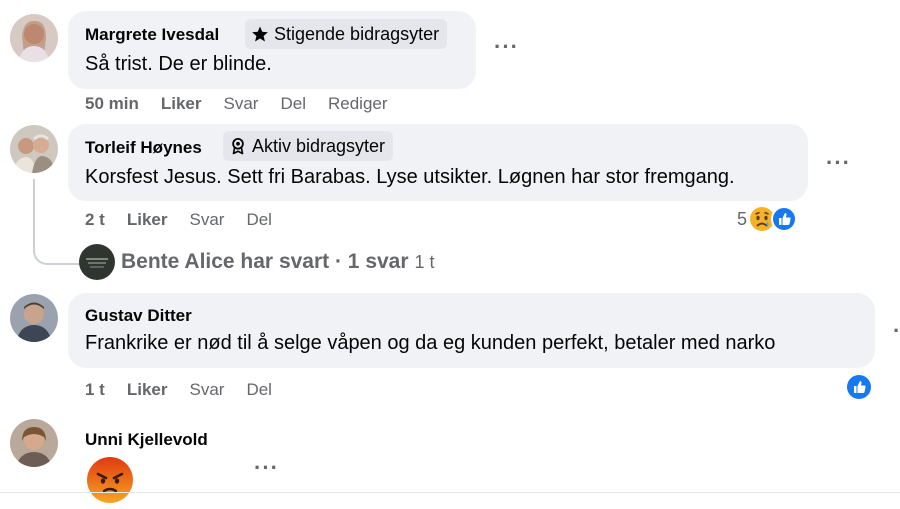 This screenshot has height=509, width=900. What do you see at coordinates (450, 492) in the screenshot?
I see `divider` at bounding box center [450, 492].